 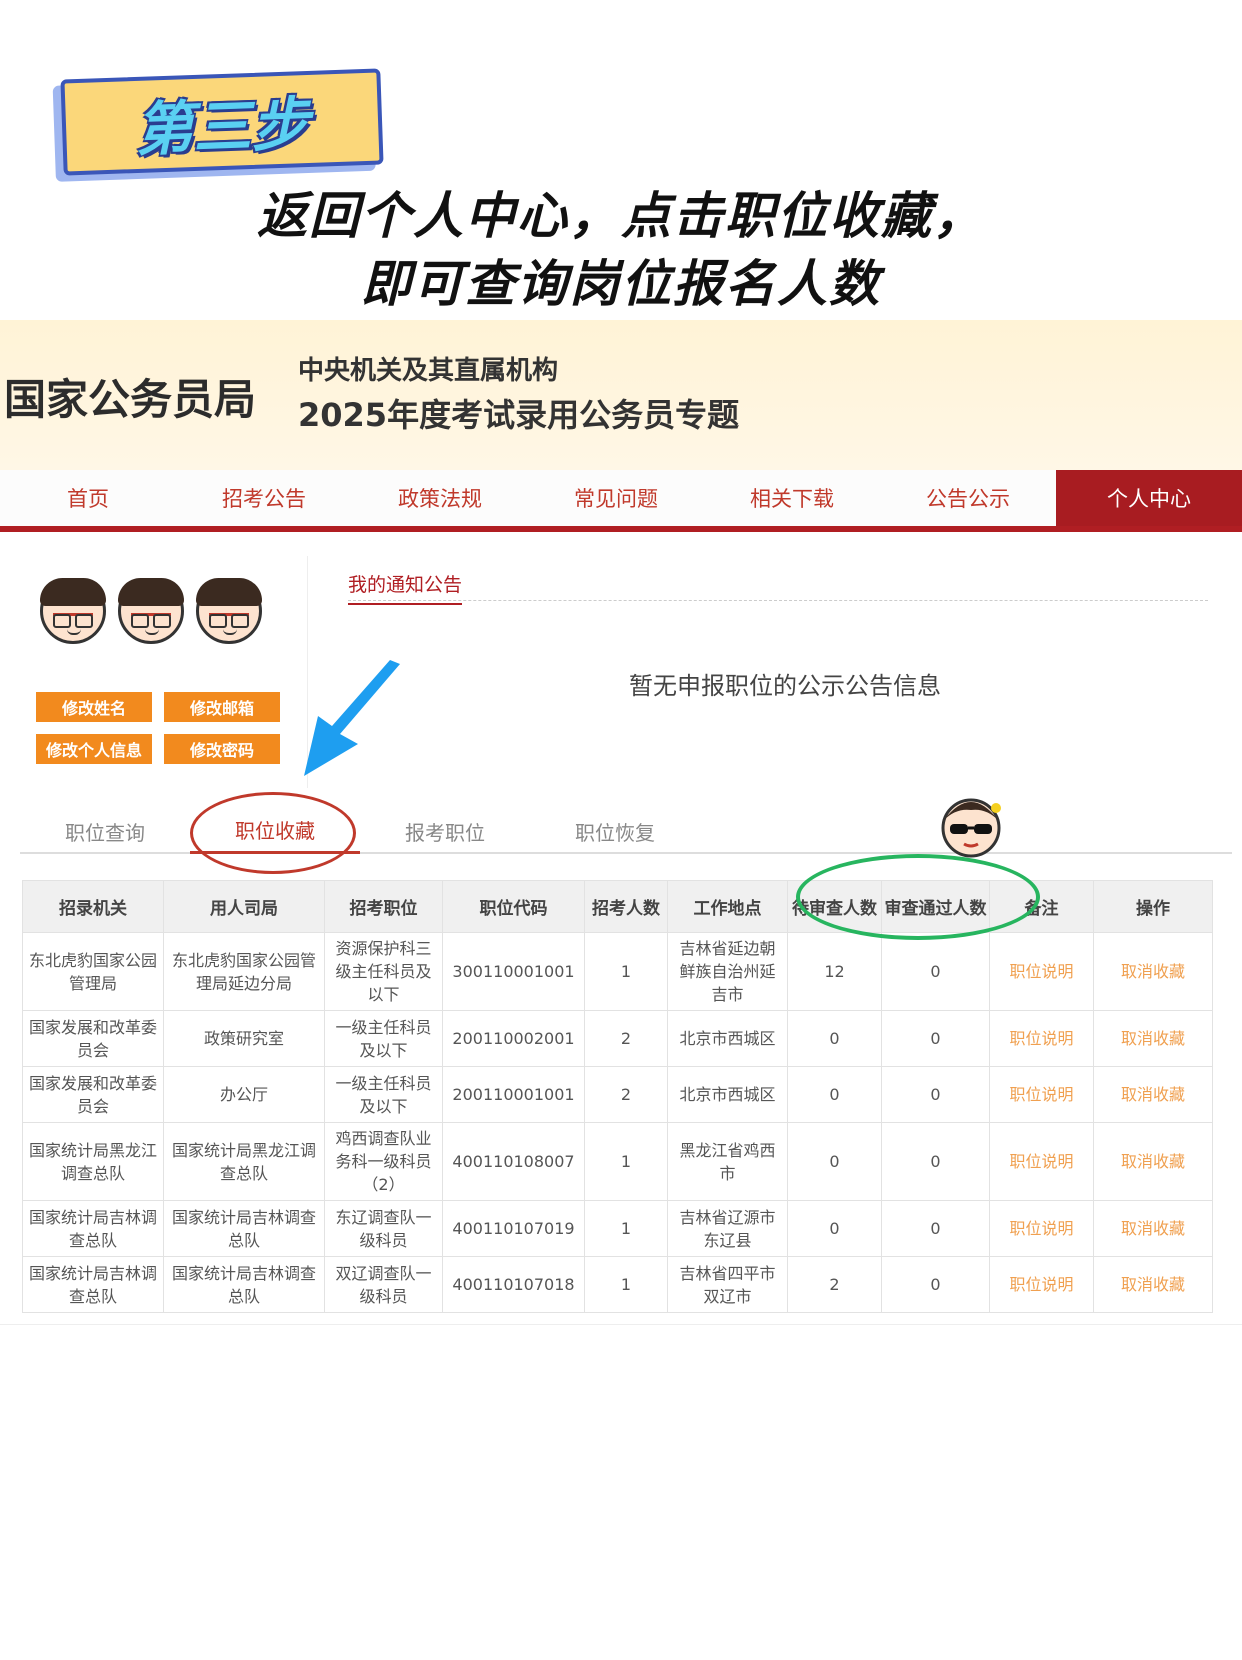 I want to click on edit-password-button: 修改密码, so click(x=222, y=749).